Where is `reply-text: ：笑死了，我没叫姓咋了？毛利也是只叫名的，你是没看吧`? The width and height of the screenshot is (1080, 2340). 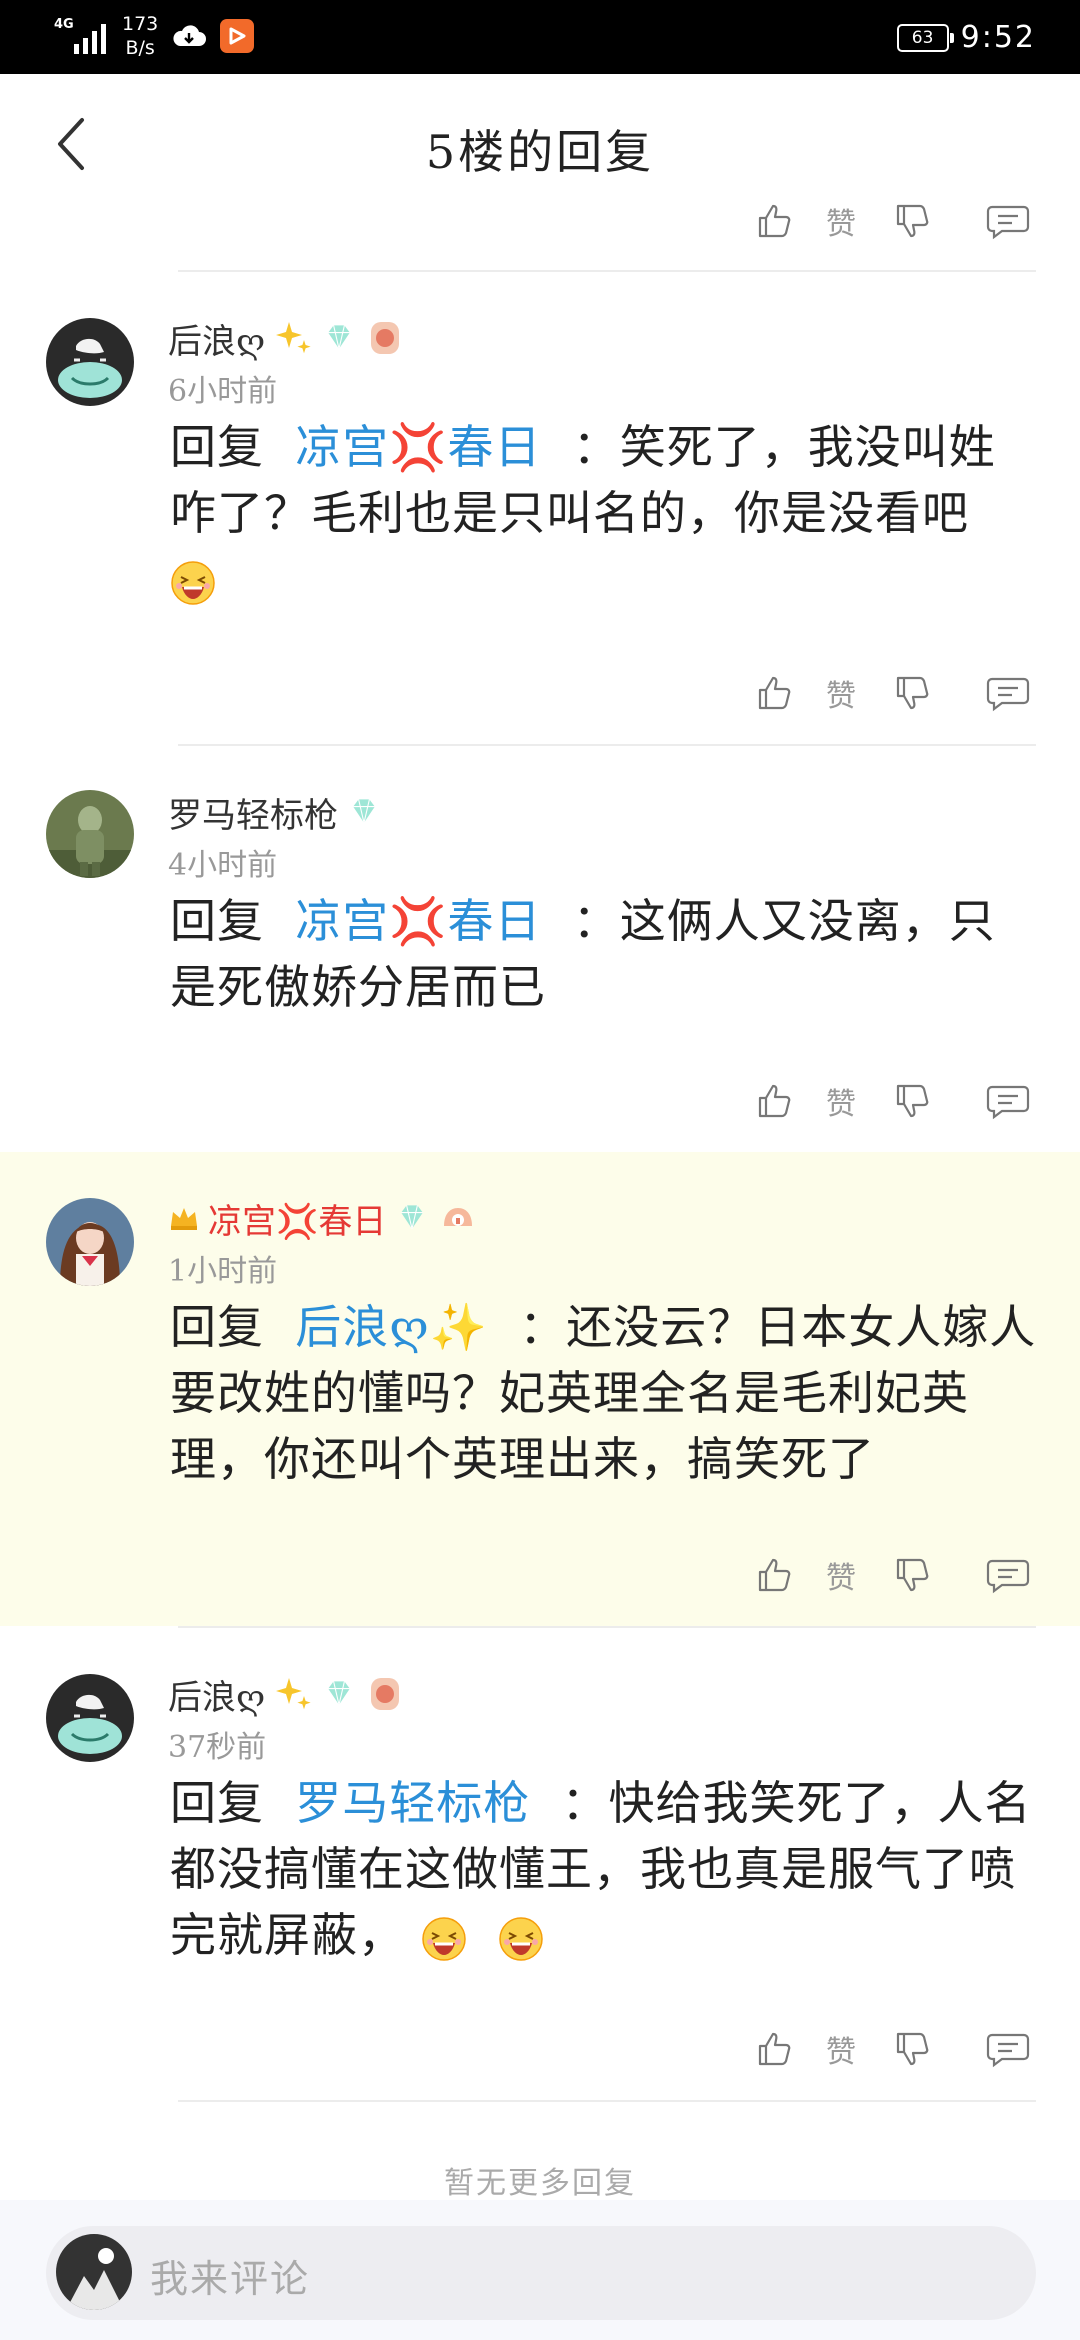 reply-text: ：笑死了，我没叫姓咋了？毛利也是只叫名的，你是没看吧 is located at coordinates (583, 480).